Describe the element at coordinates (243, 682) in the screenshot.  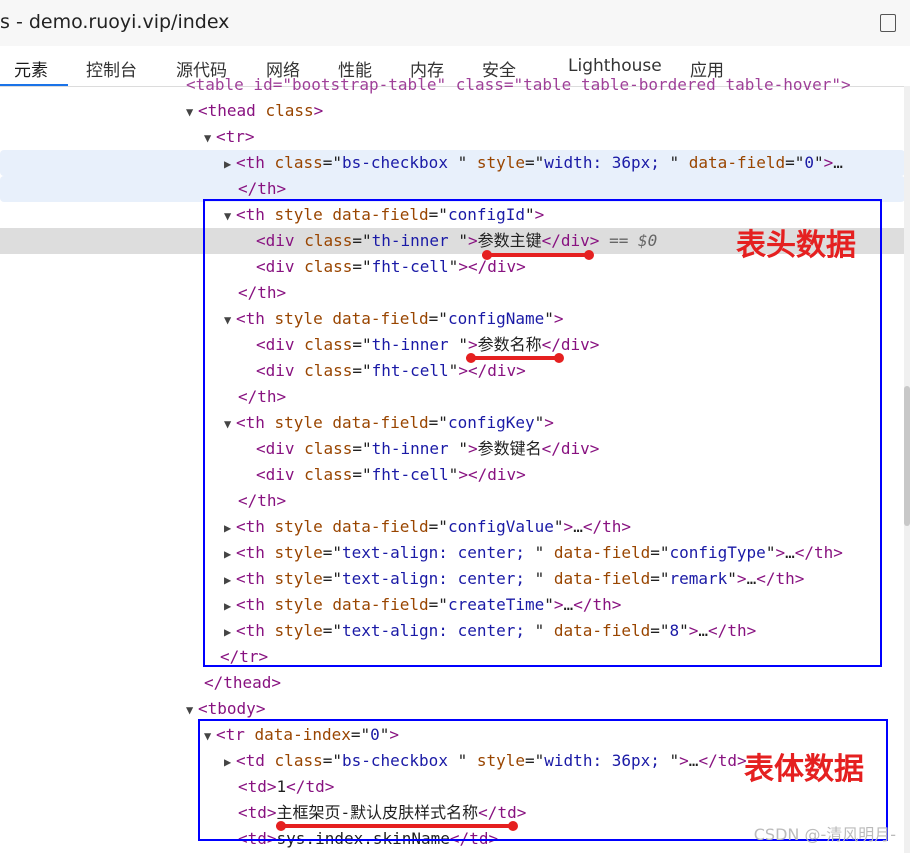
I see `dom-node-thead-close: </thead>` at that location.